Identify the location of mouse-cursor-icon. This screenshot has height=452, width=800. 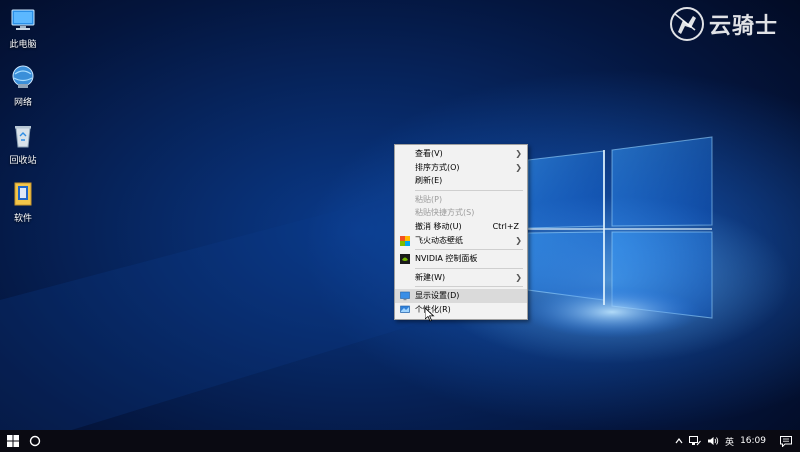
(430, 315).